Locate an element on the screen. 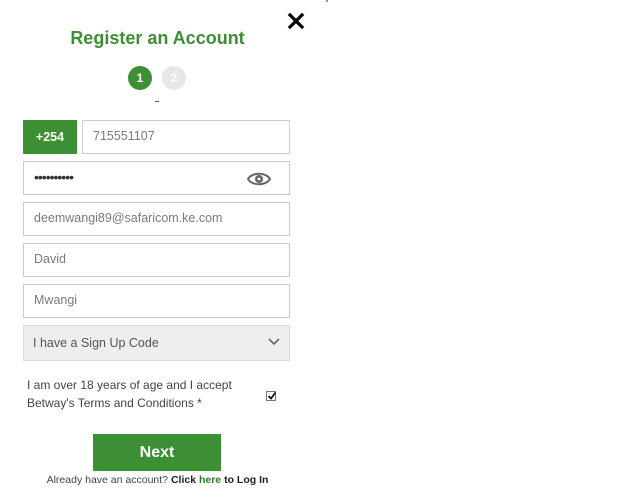  login-here-link: here is located at coordinates (210, 480).